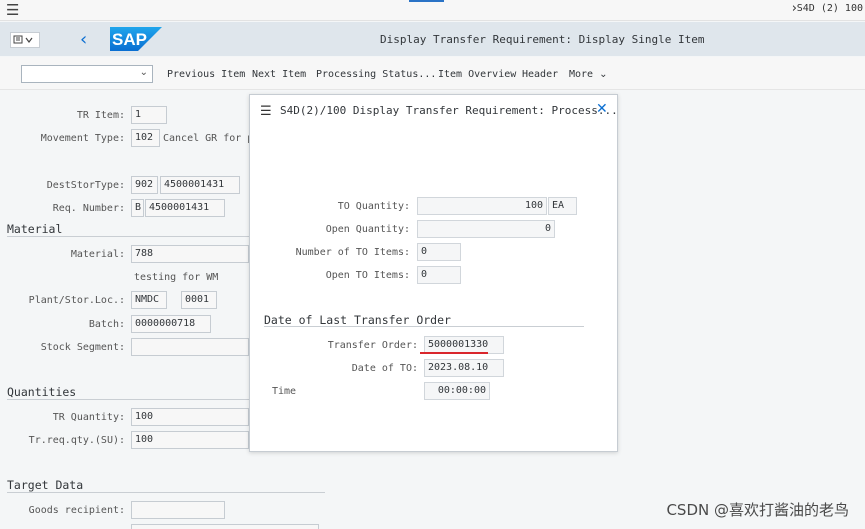 This screenshot has height=529, width=865. I want to click on os-top-bar: ☰ › S4D (2) 100, so click(432, 10).